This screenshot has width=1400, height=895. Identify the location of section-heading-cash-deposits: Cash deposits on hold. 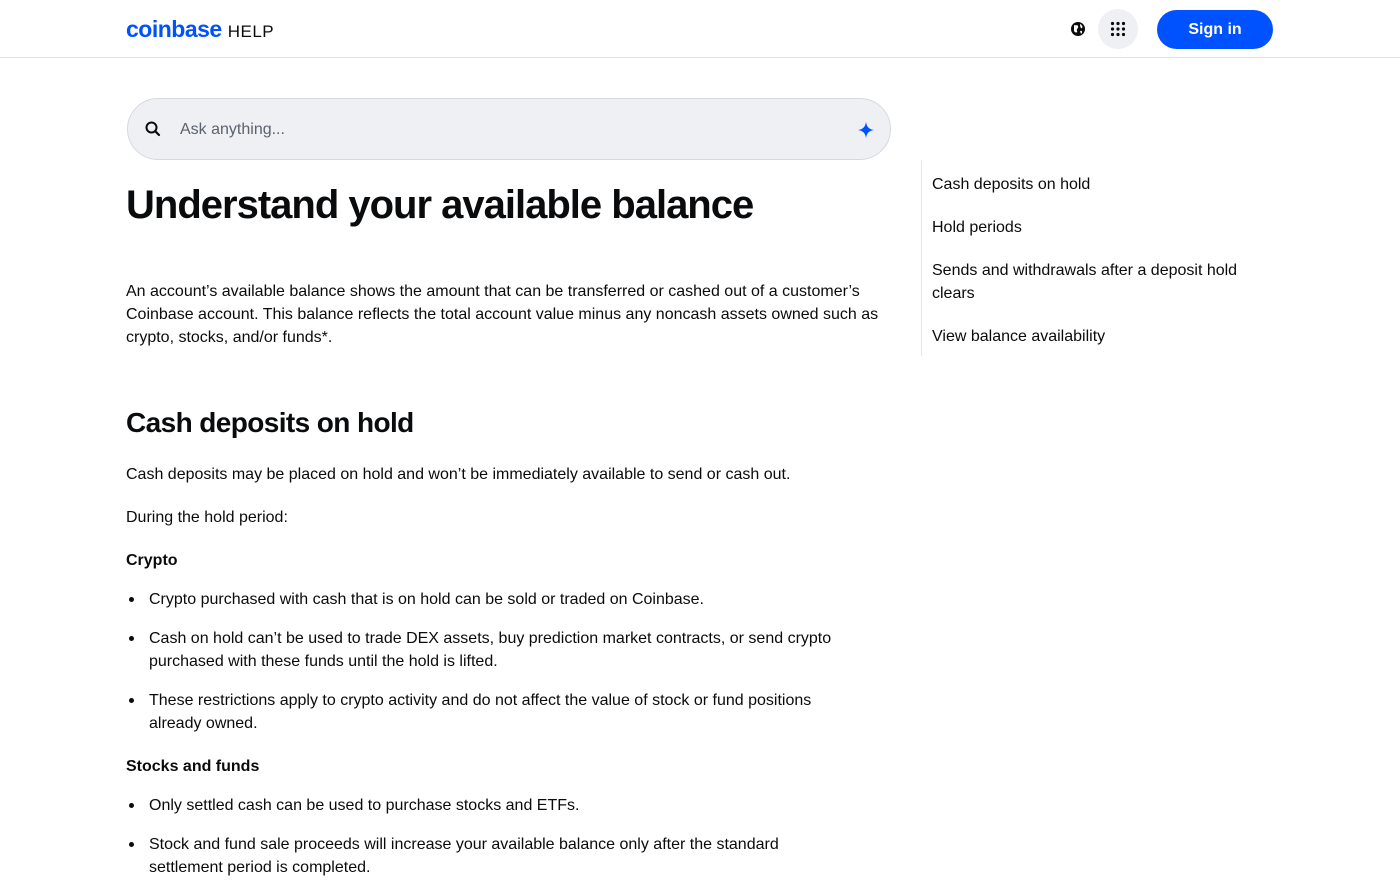
(270, 422).